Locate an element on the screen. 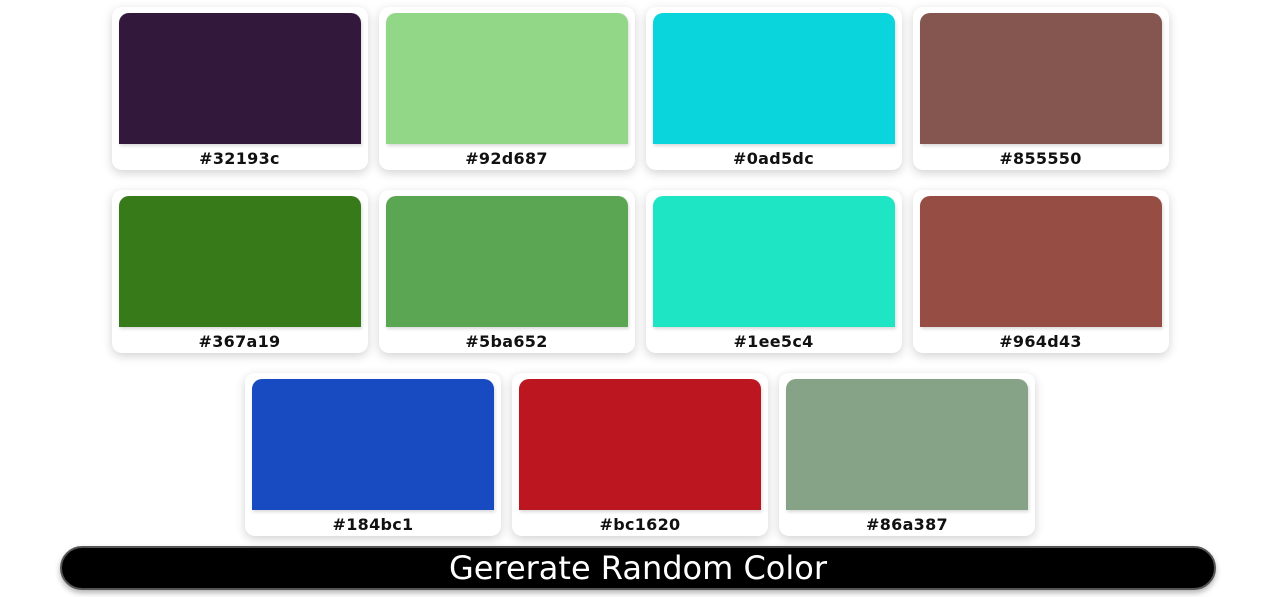 The image size is (1280, 597). color-card: #0ad5dc is located at coordinates (773, 88).